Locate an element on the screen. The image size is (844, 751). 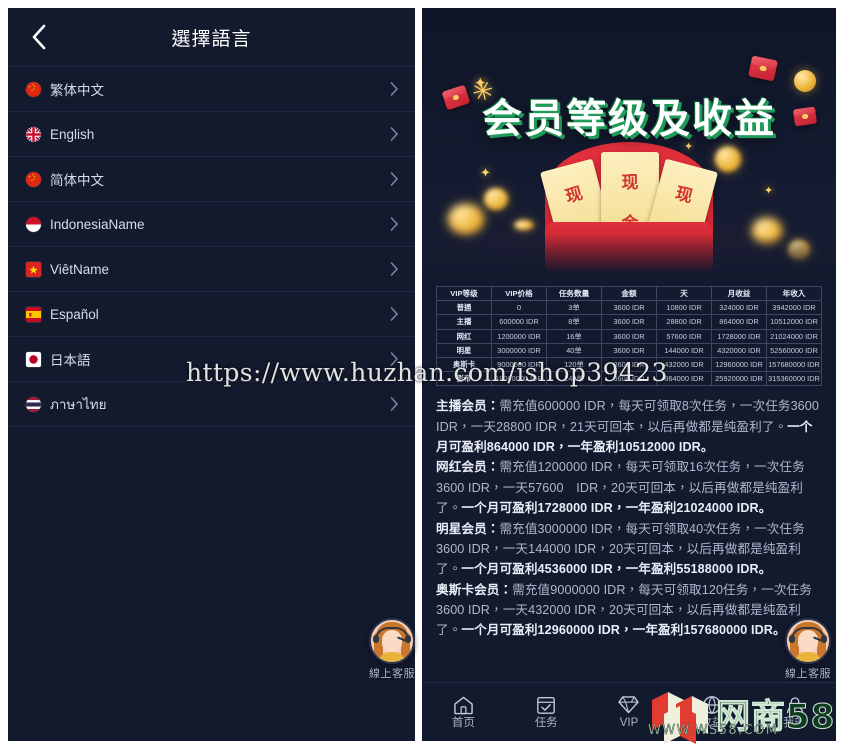
cell-level: 普通 is located at coordinates (464, 308).